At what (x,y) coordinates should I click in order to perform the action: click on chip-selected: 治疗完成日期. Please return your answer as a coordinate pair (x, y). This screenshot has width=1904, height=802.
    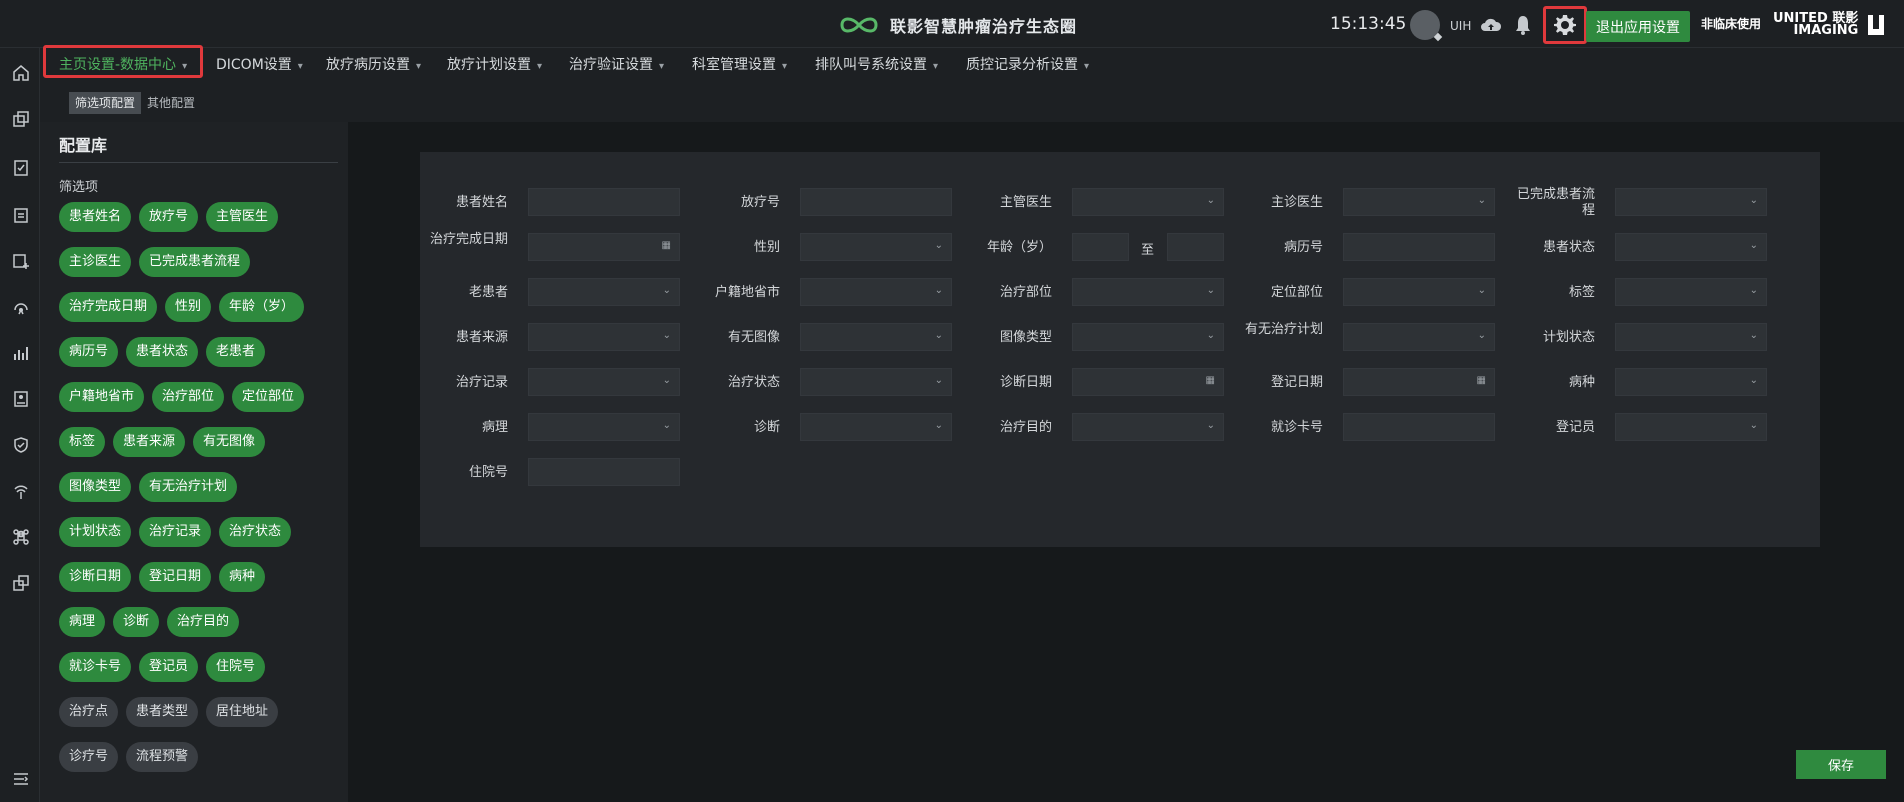
    Looking at the image, I should click on (108, 307).